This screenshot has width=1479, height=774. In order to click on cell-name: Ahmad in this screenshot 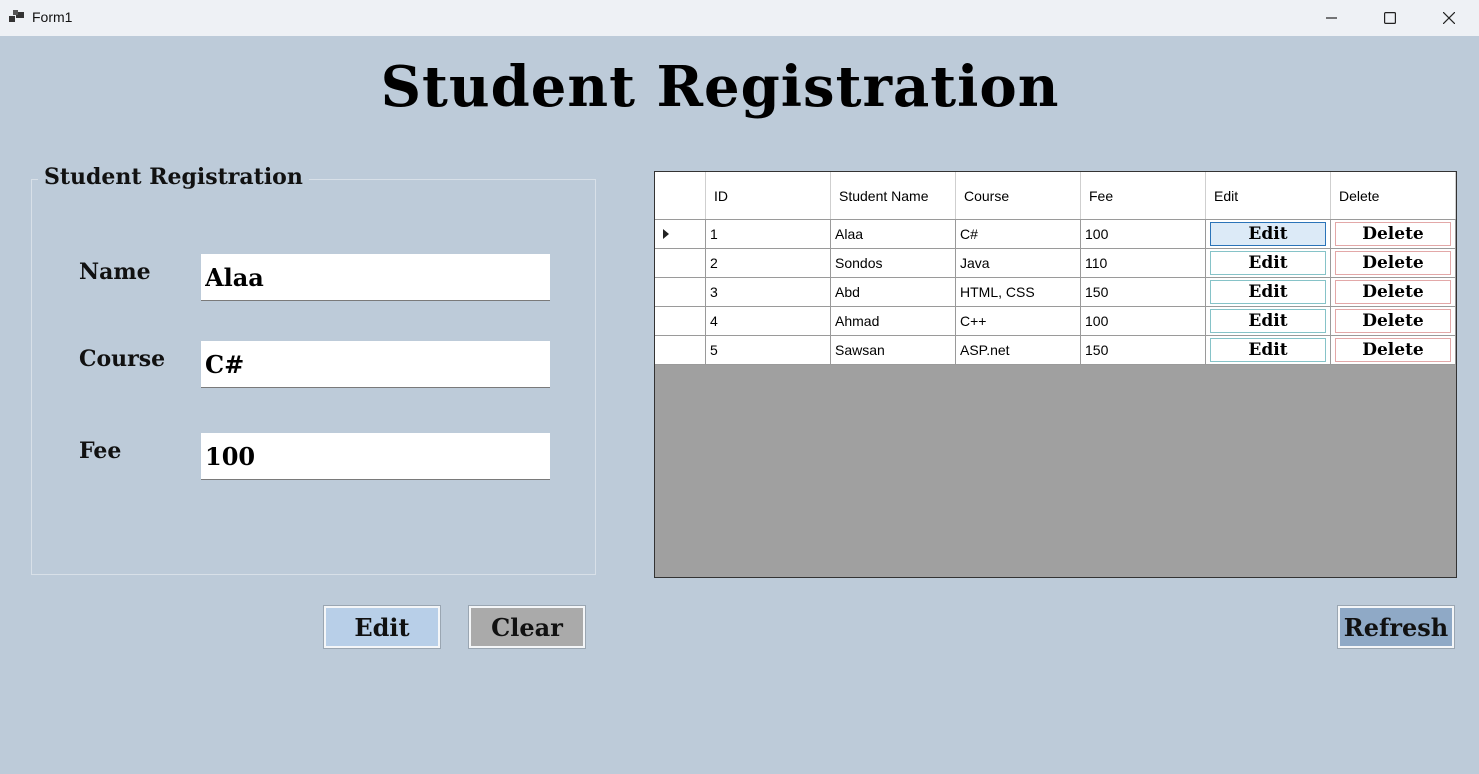, I will do `click(893, 321)`.